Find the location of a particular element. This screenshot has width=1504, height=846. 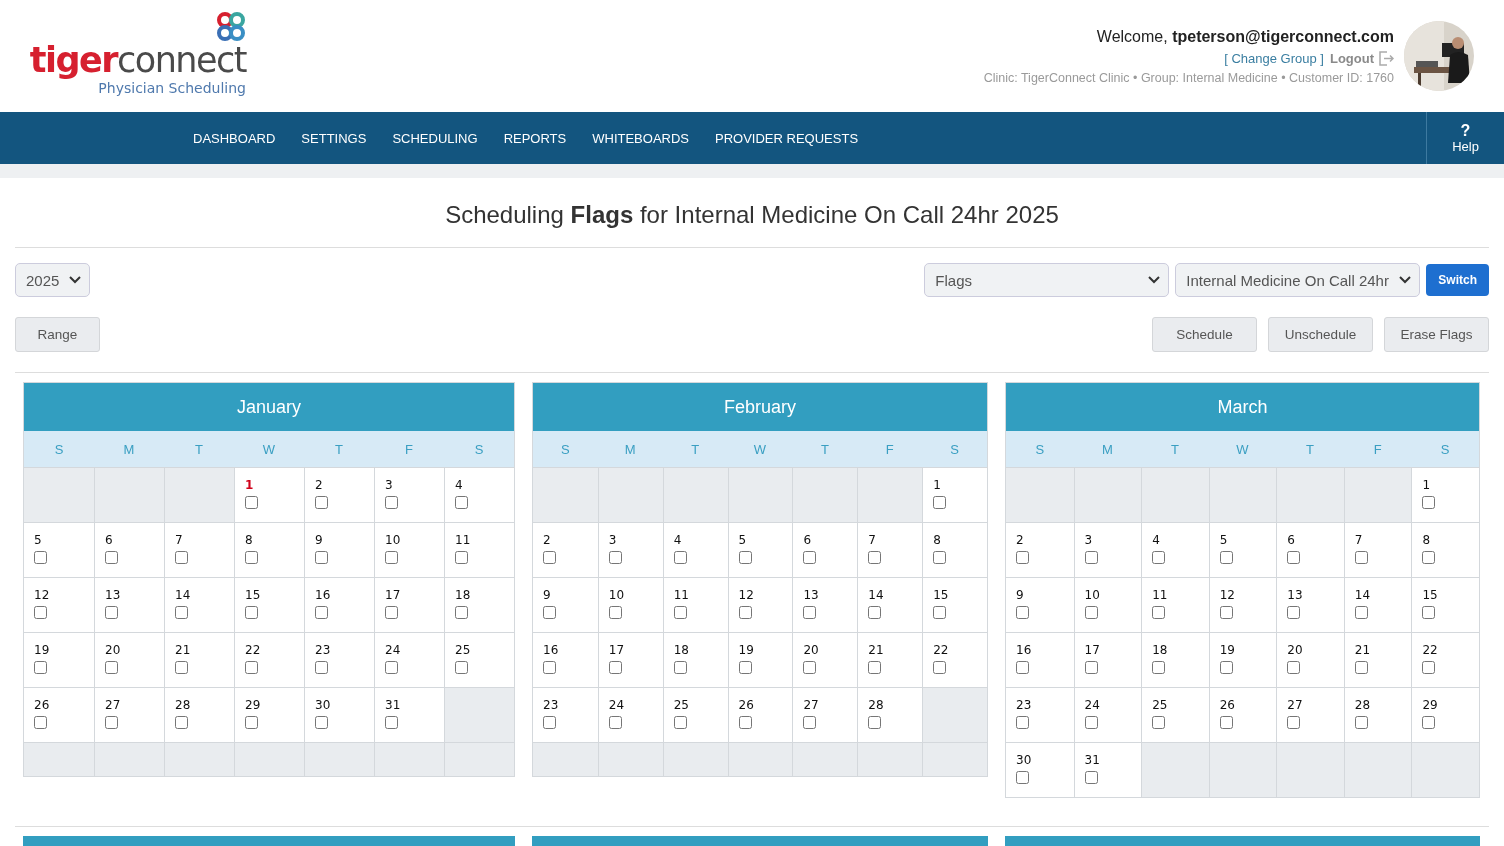

switch-button: Switch is located at coordinates (1457, 280).